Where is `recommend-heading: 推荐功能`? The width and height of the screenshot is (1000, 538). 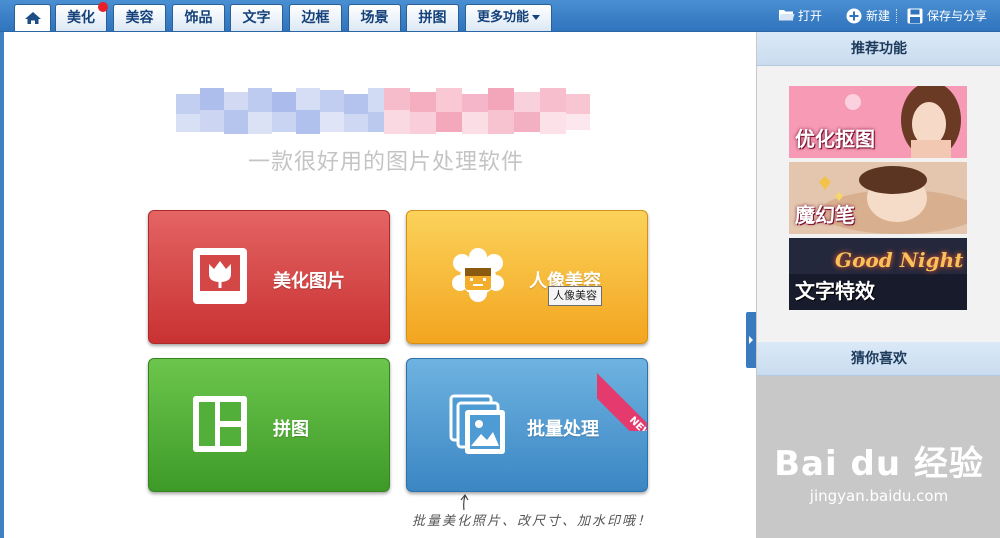
recommend-heading: 推荐功能 is located at coordinates (878, 49).